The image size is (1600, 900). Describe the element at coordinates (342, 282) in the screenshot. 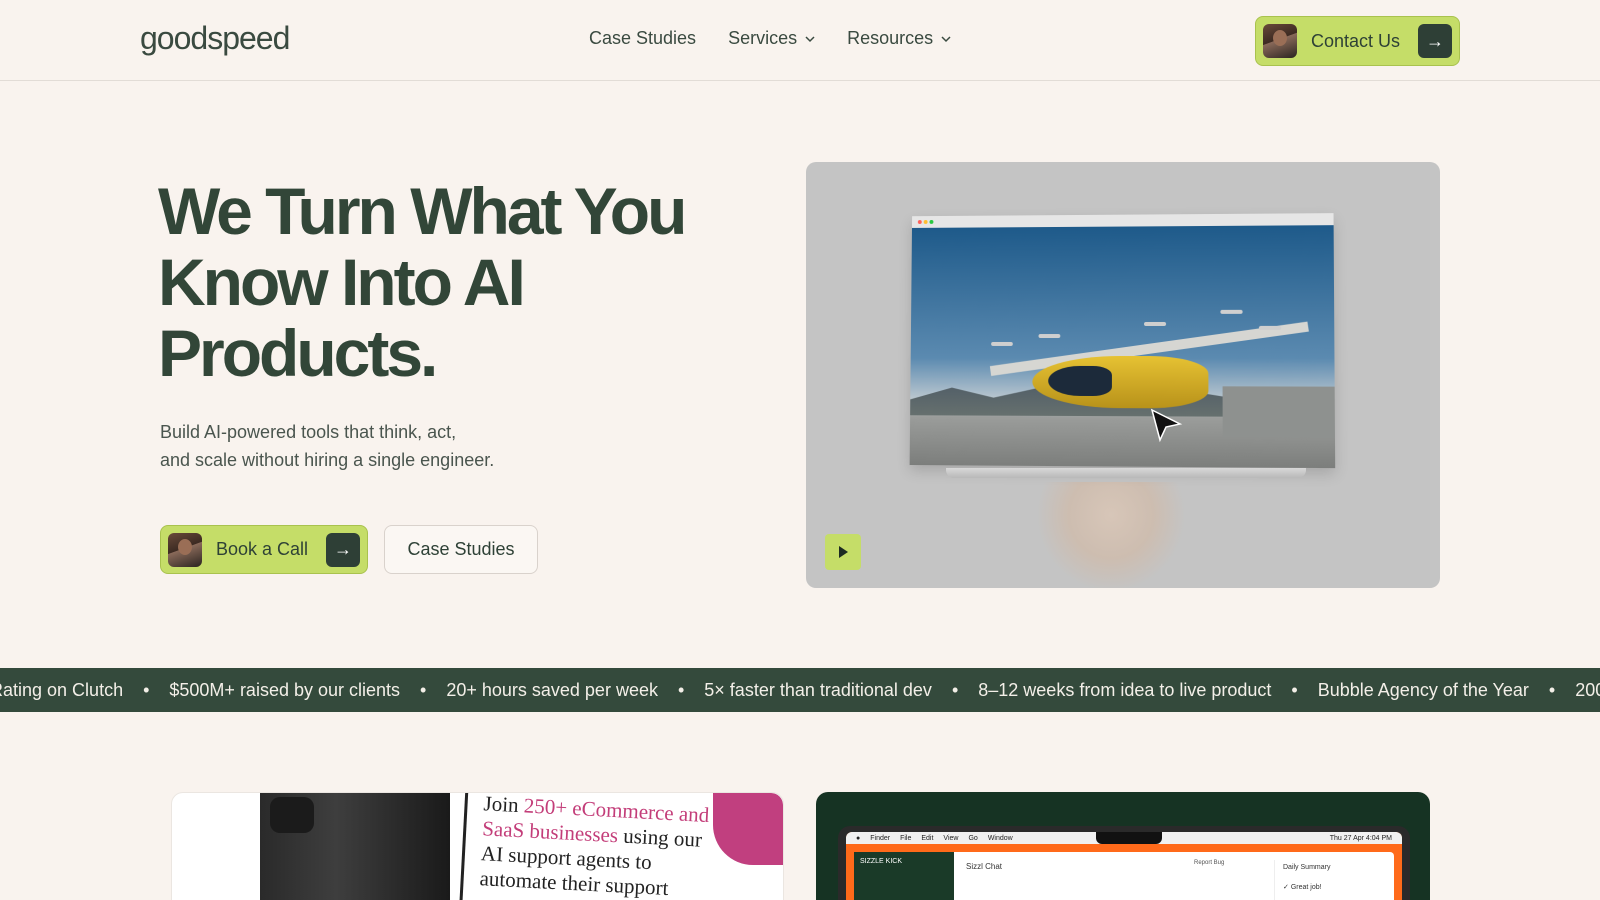

I see `hero-title-line: Know Into AI` at that location.